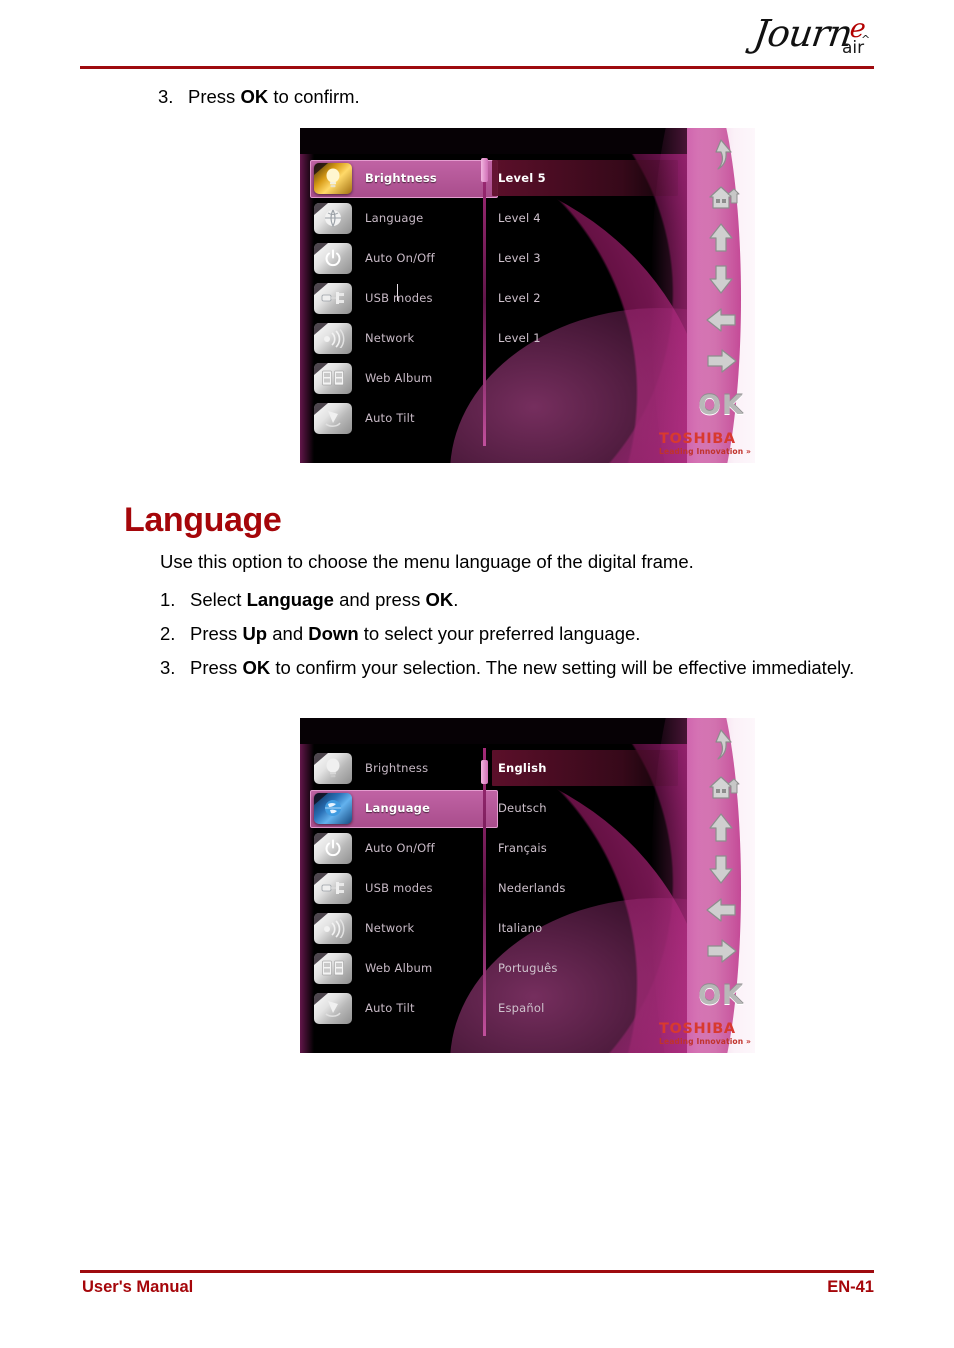  I want to click on footer-manual-label: User's Manual, so click(138, 1287).